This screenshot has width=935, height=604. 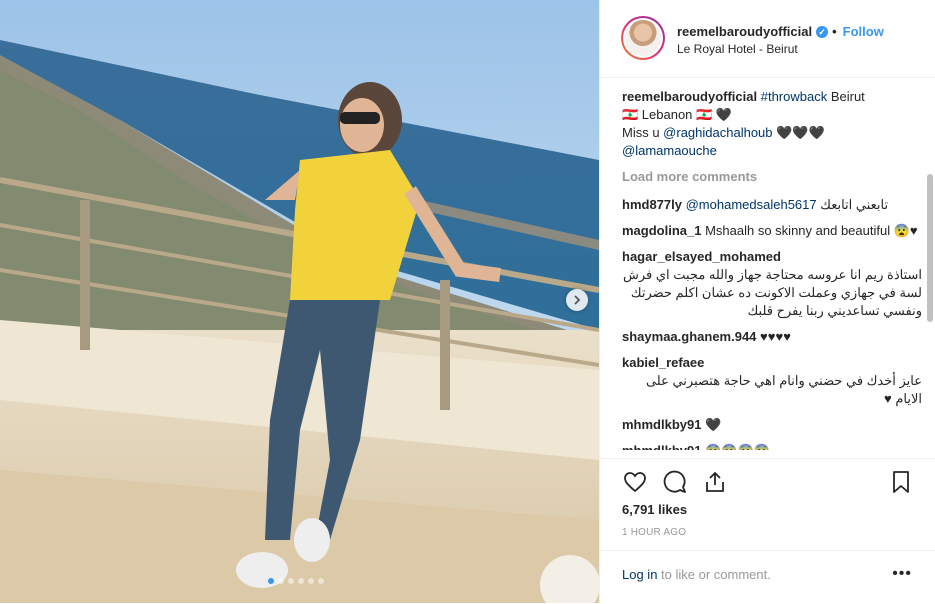 What do you see at coordinates (654, 509) in the screenshot?
I see `likes-count: 6,791 likes` at bounding box center [654, 509].